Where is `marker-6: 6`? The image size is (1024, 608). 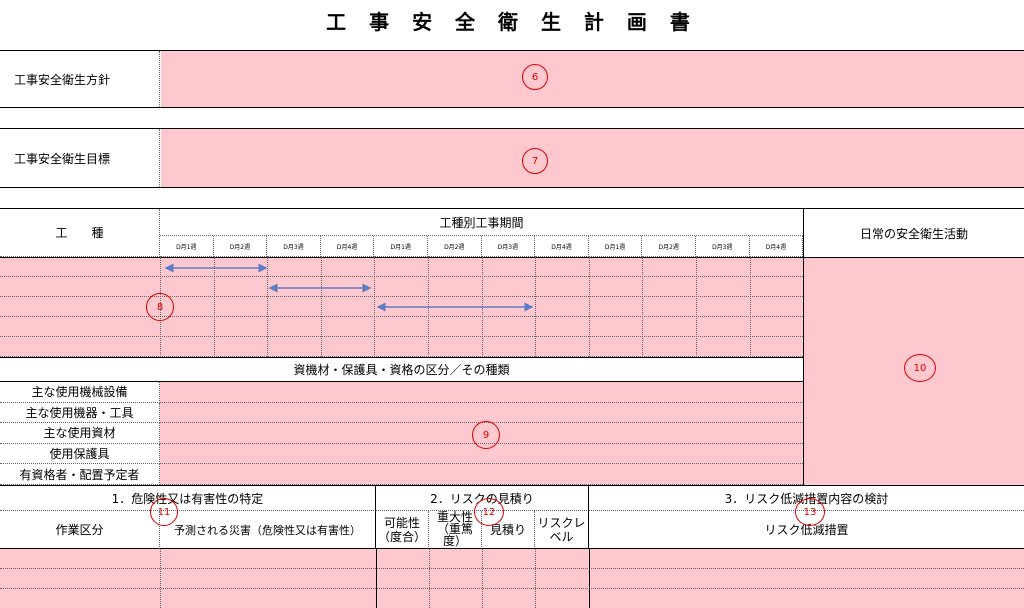
marker-6: 6 is located at coordinates (535, 77).